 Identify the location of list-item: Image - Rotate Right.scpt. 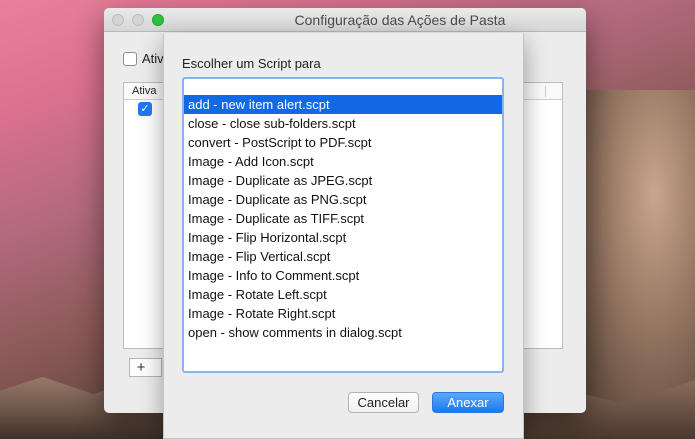
(343, 313).